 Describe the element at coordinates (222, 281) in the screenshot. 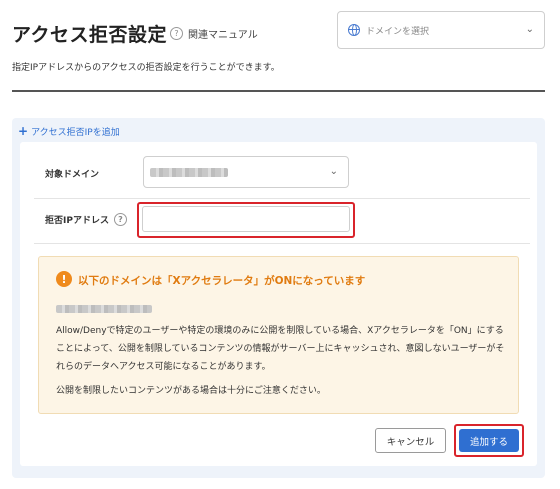

I see `warning-title: 以下のドメインは「Xアクセラレータ」がONになっています` at that location.